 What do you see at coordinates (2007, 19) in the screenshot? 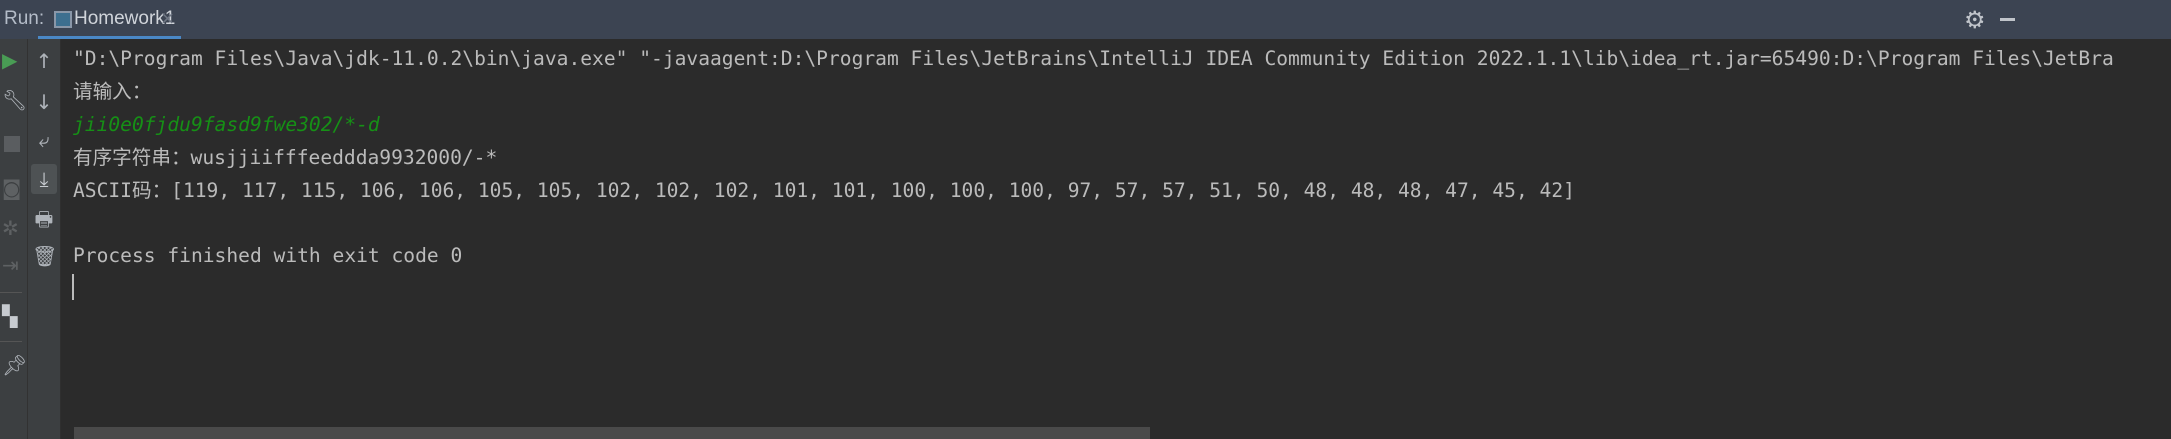
I see `minimize-icon` at bounding box center [2007, 19].